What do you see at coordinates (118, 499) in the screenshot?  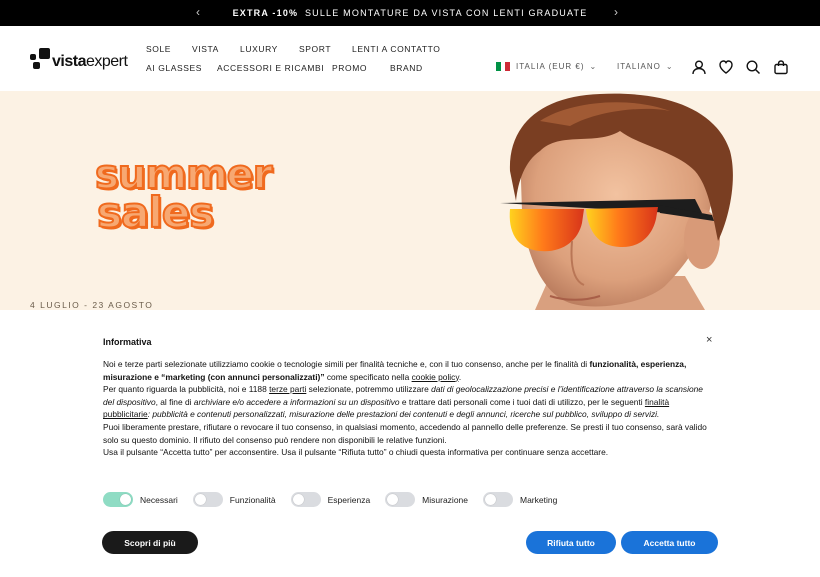 I see `toggle-switch-necessari` at bounding box center [118, 499].